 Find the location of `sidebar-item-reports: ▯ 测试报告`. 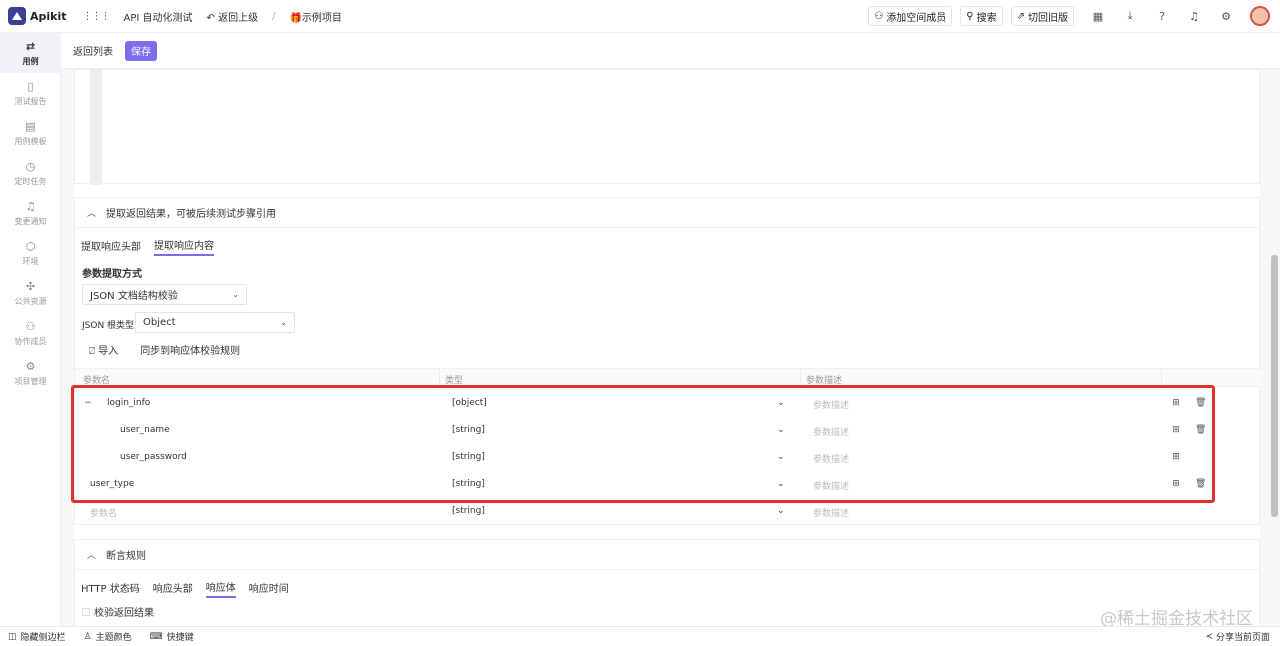

sidebar-item-reports: ▯ 测试报告 is located at coordinates (30, 93).